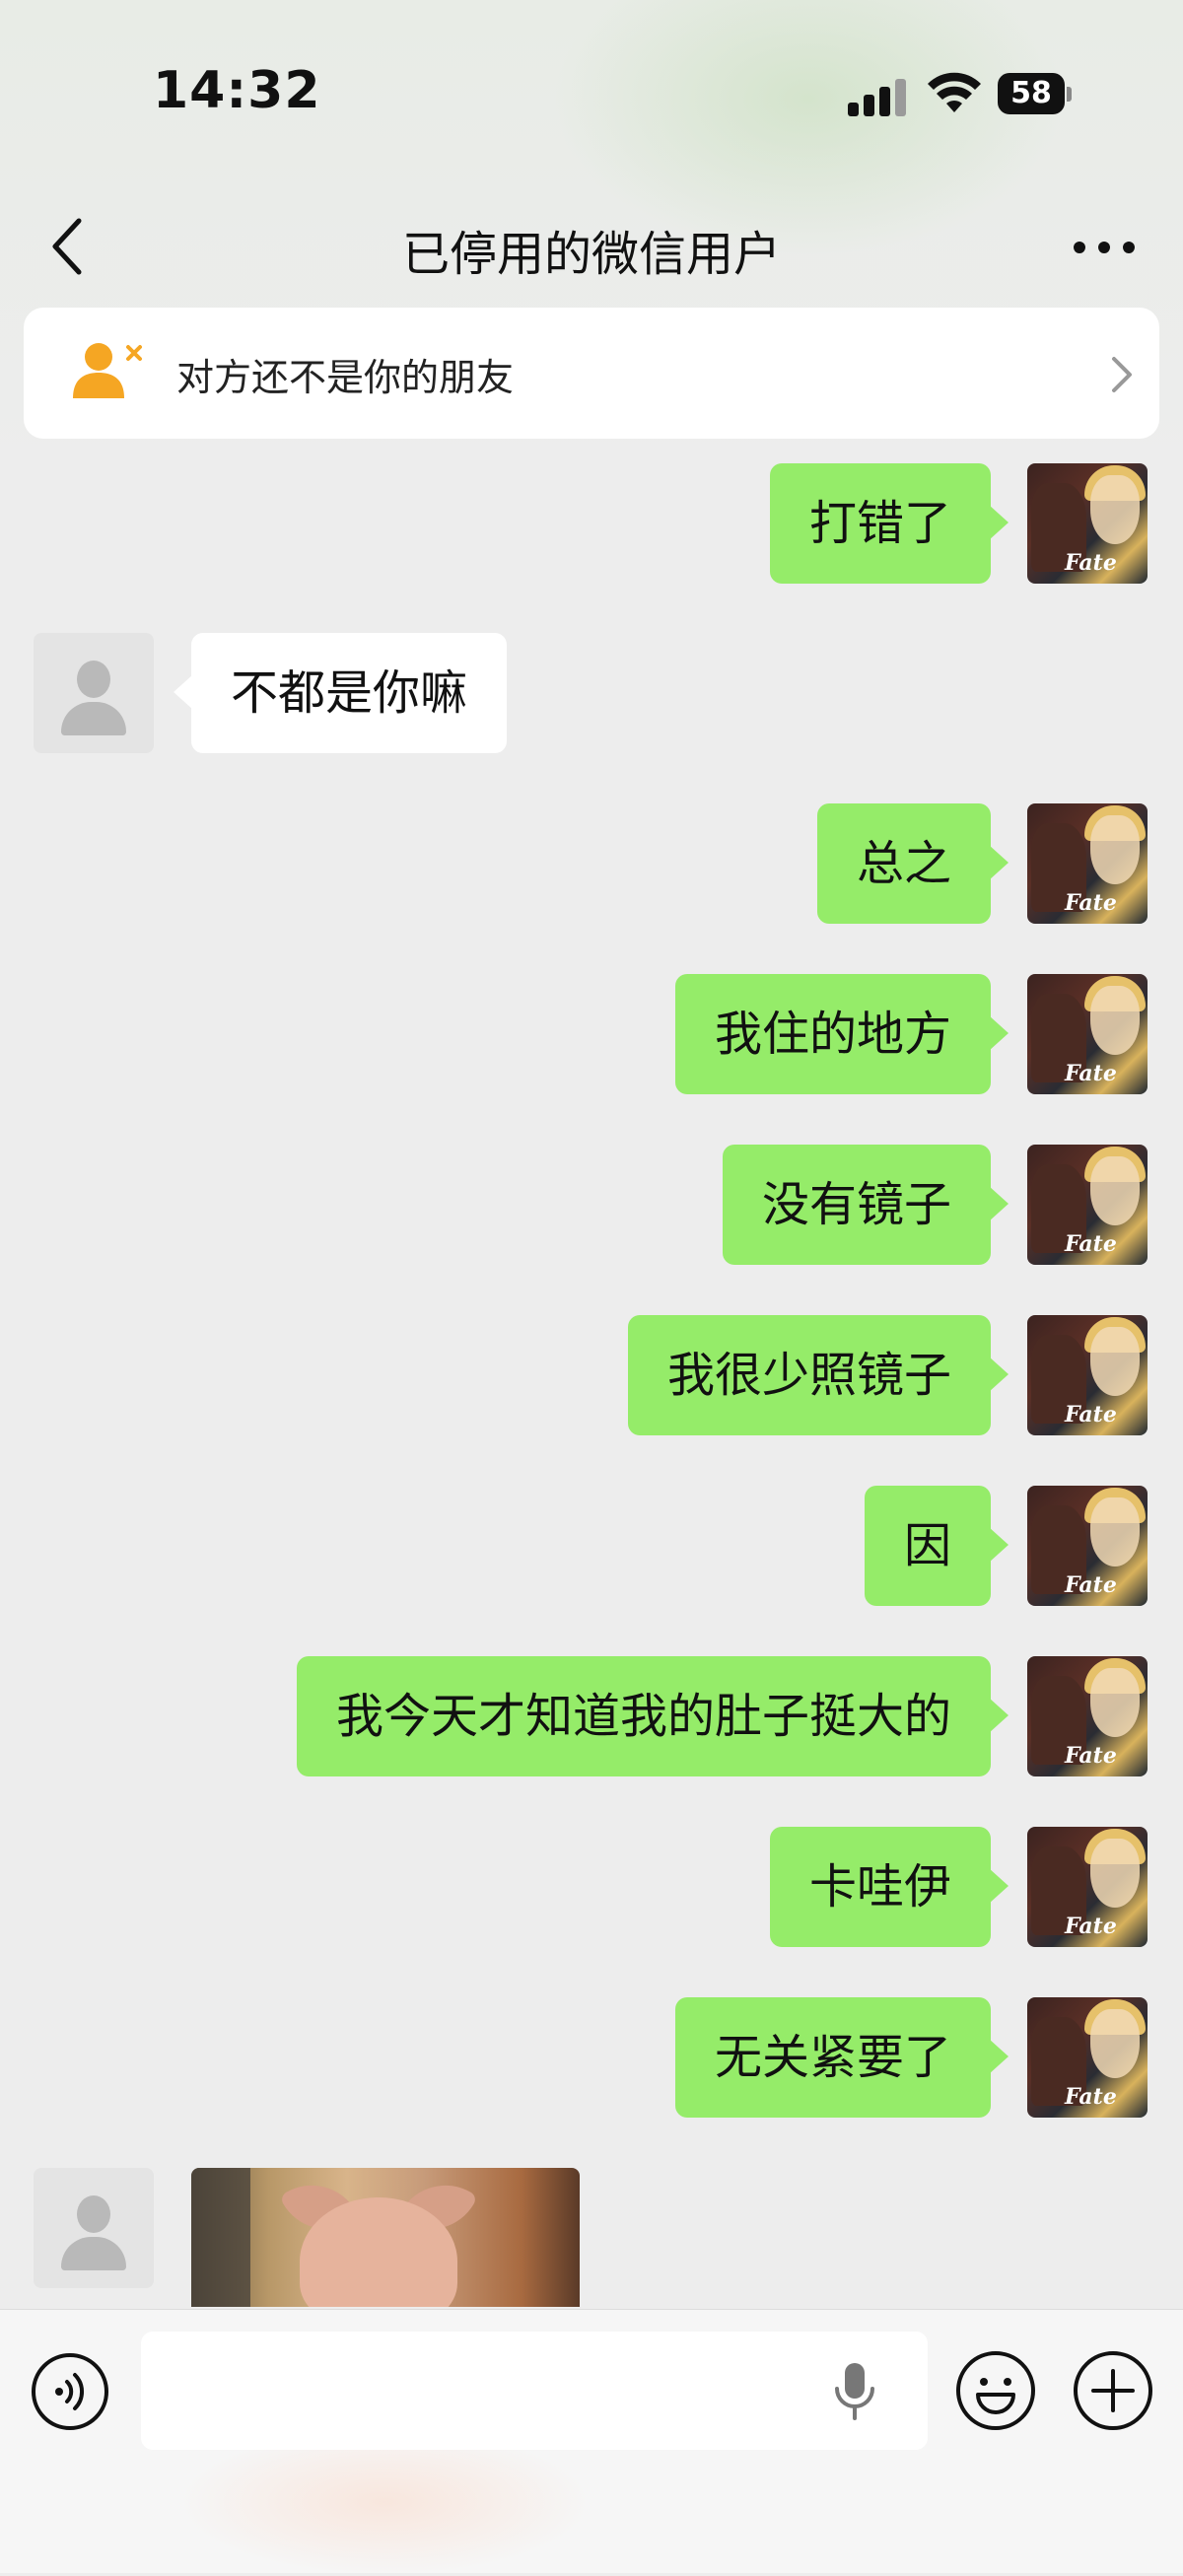  I want to click on nav-bar: 已停用的微信用户, so click(591, 247).